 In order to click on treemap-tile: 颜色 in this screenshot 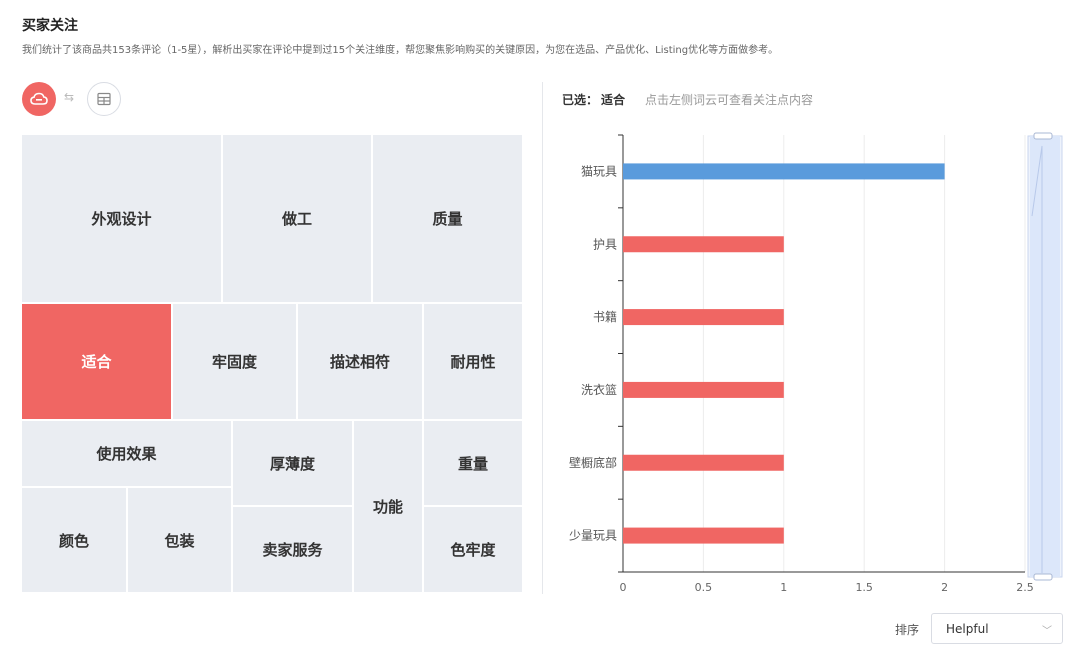, I will do `click(74, 540)`.